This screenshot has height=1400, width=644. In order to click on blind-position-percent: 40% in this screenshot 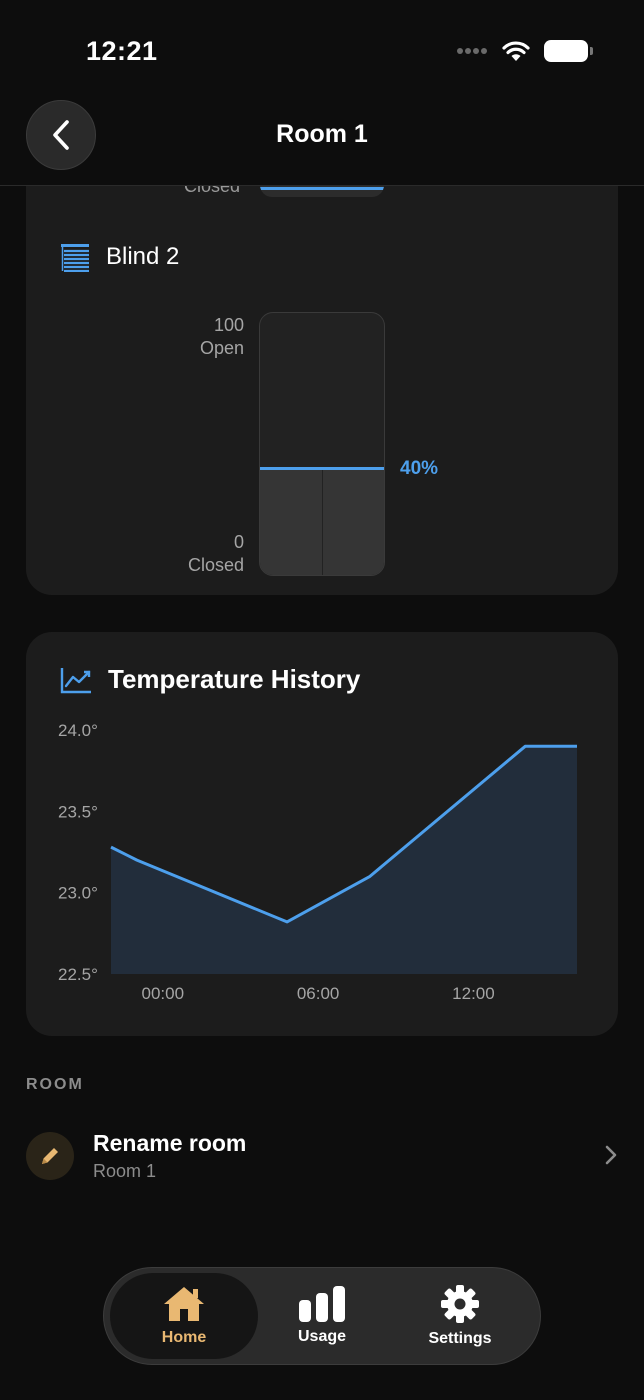, I will do `click(419, 468)`.